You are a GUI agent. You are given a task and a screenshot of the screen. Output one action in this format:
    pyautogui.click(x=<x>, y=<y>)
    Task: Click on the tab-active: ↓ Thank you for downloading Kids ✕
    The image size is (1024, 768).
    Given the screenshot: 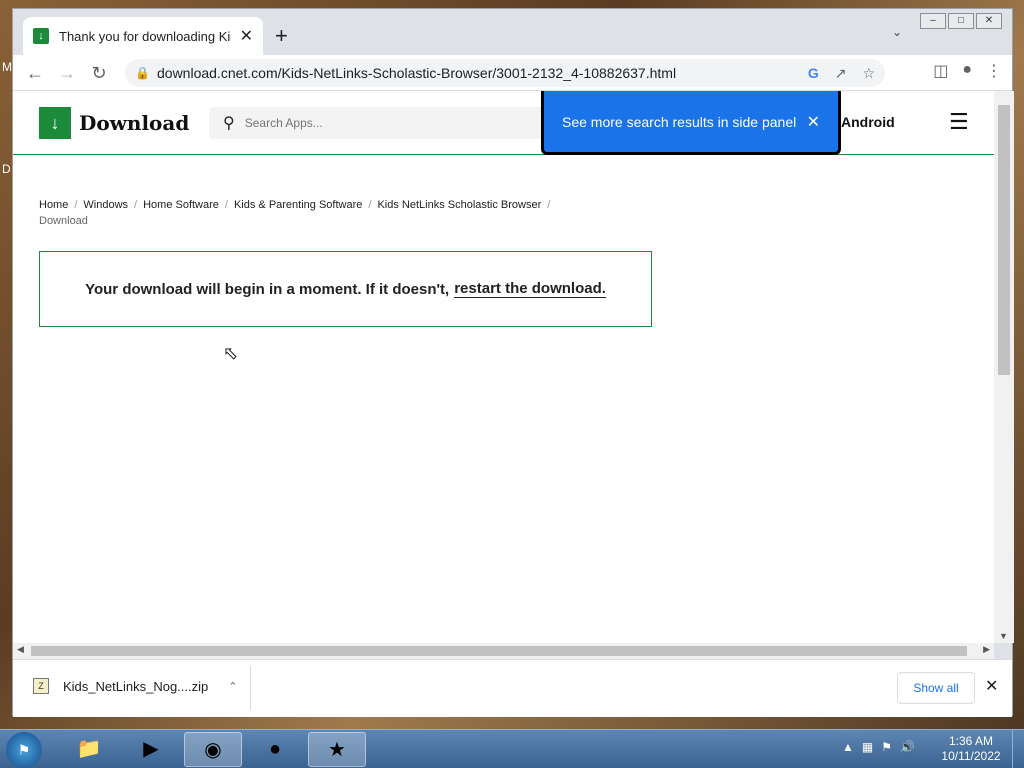 What is the action you would take?
    pyautogui.click(x=143, y=36)
    